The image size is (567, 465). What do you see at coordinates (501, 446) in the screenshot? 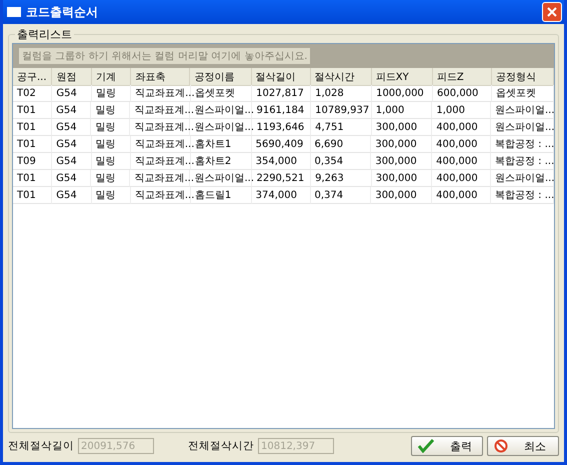
I see `prohibited-icon` at bounding box center [501, 446].